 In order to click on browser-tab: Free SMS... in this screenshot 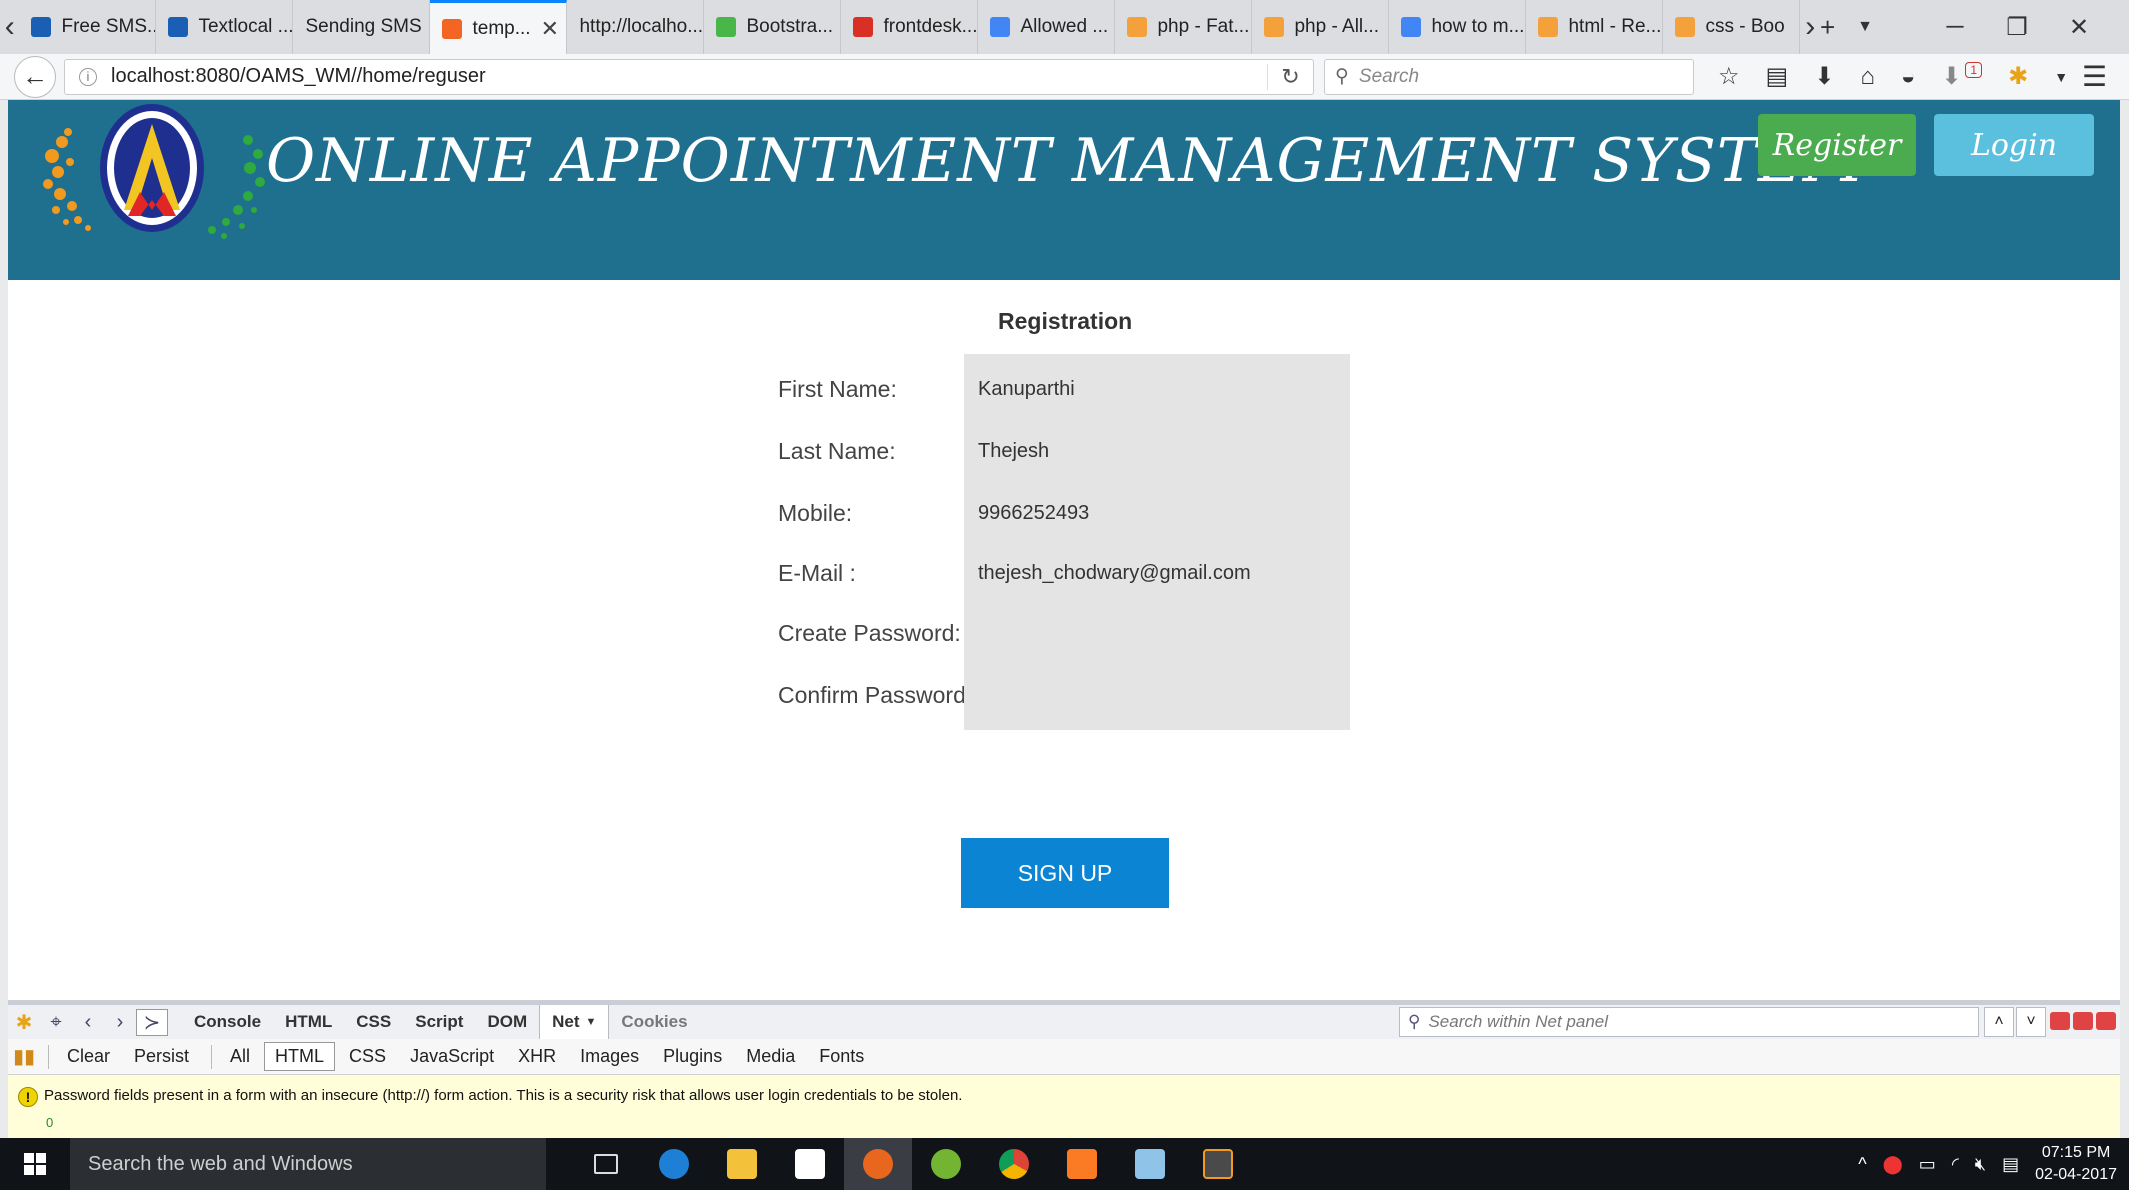, I will do `click(88, 27)`.